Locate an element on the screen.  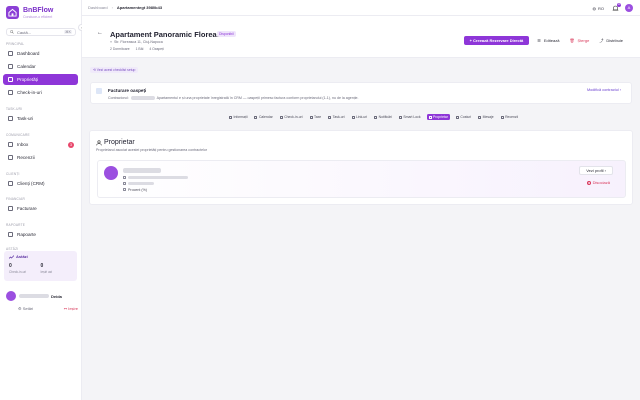
today-checkins-label: Check-in-uri is located at coordinates (18, 272).